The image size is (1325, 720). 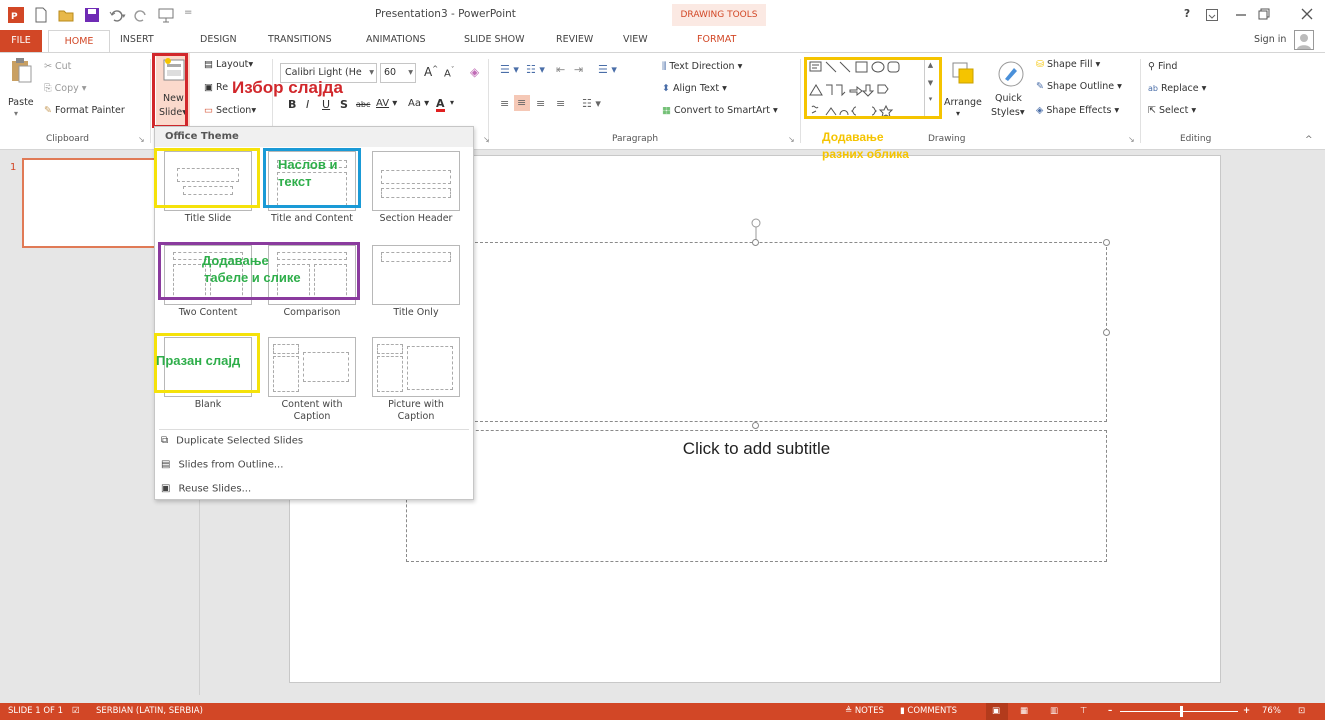 I want to click on fit-slide-icon: ⊡, so click(x=1301, y=711).